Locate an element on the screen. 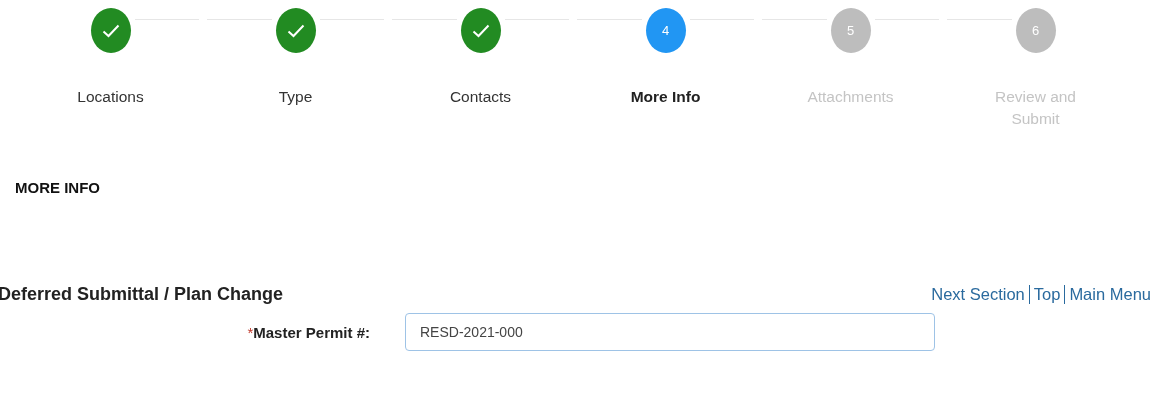  step-label: Type is located at coordinates (295, 97).